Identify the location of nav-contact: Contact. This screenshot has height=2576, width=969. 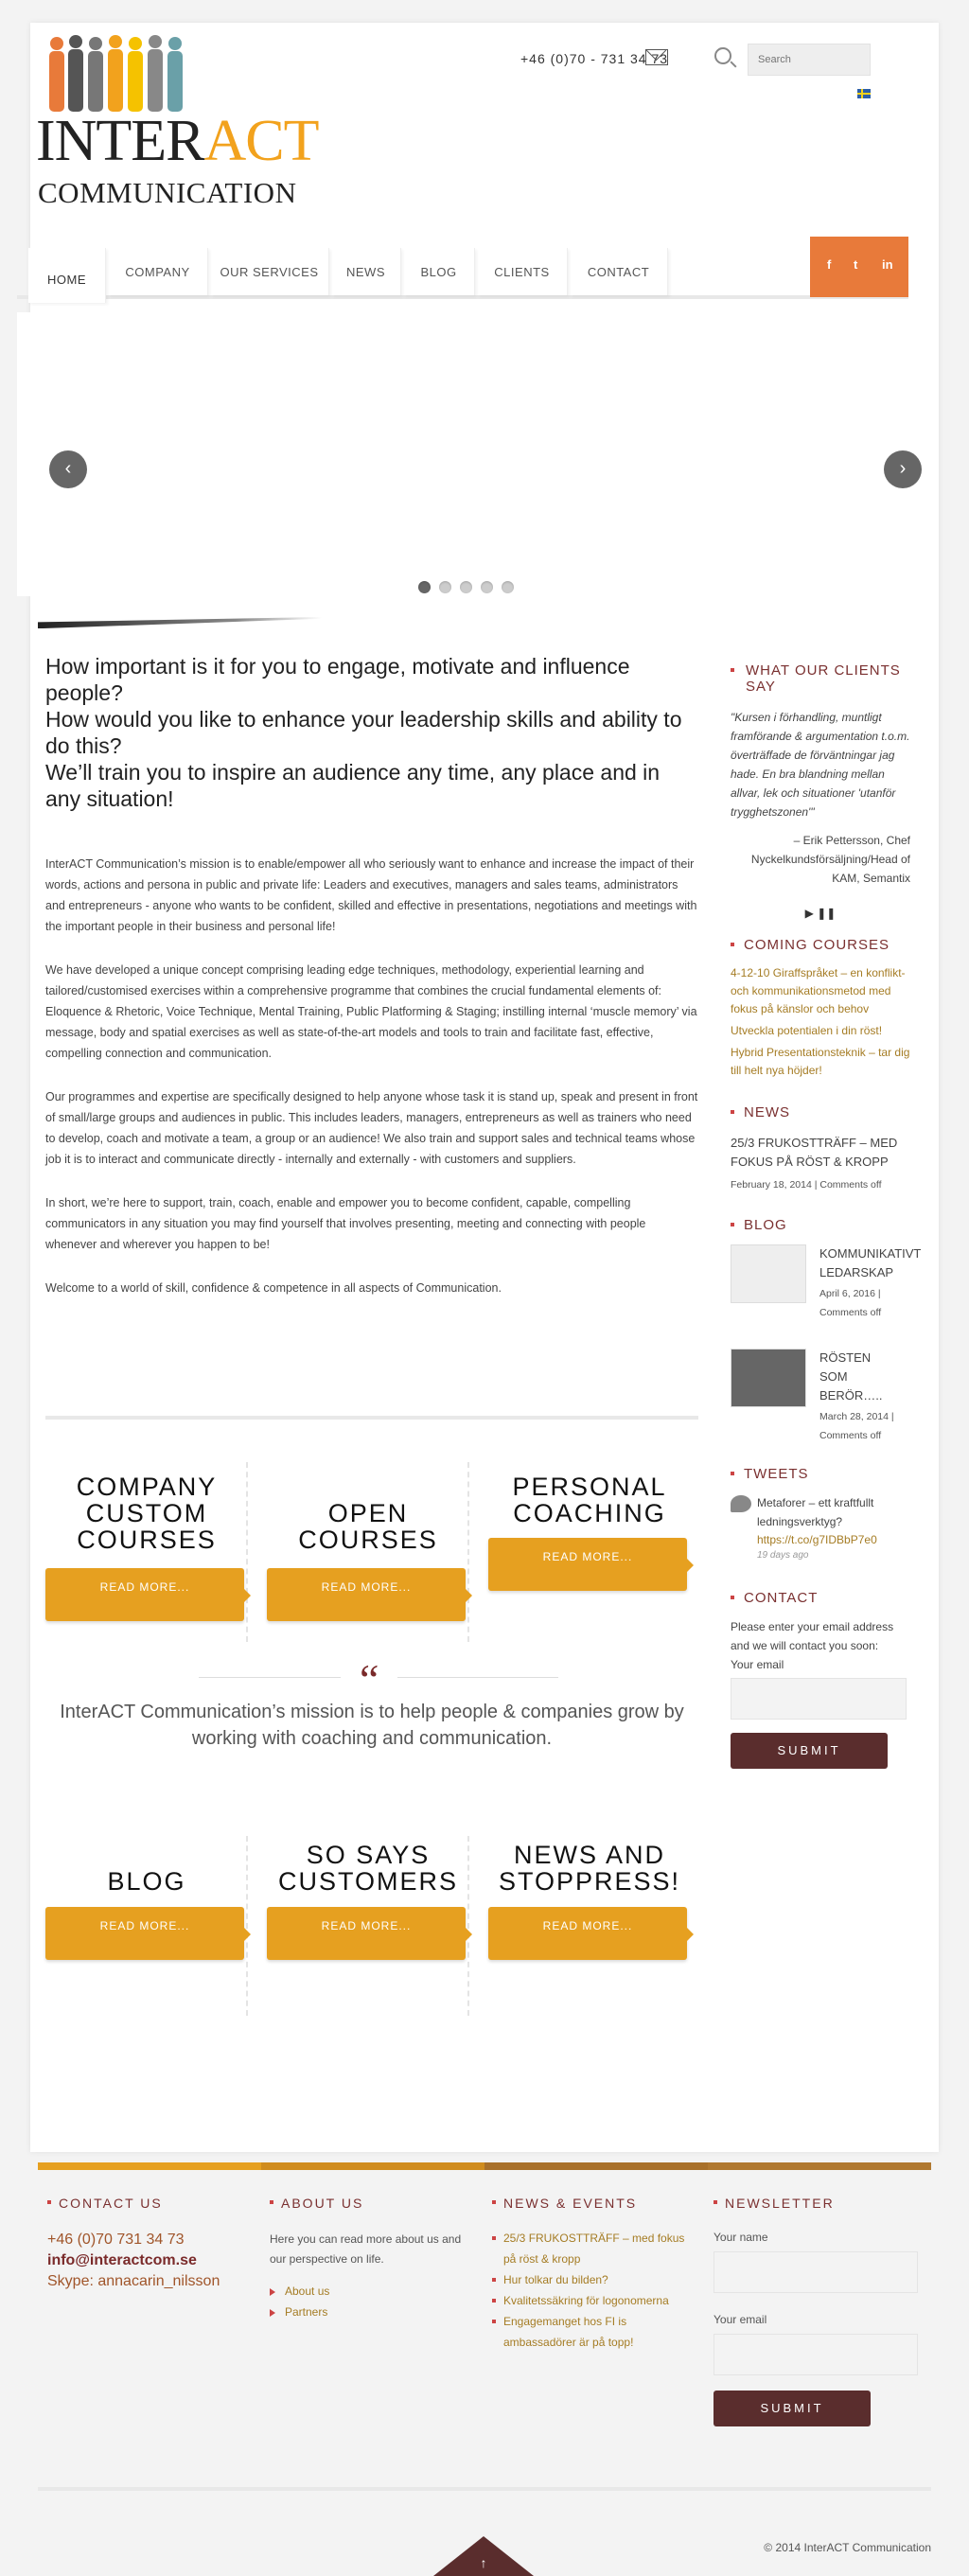
(619, 271).